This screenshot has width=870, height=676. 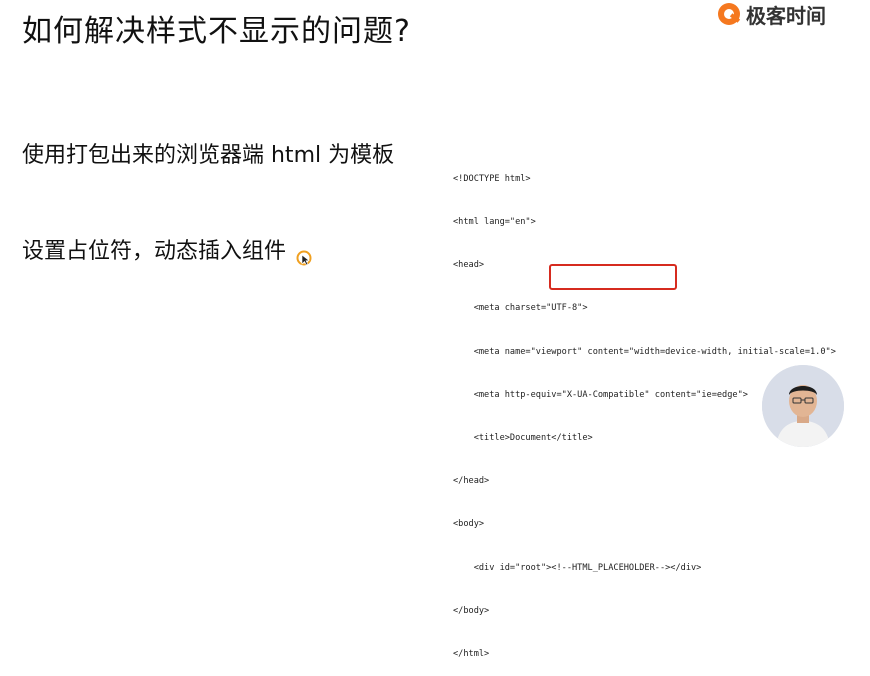 I want to click on brand-logo: 极客时间, so click(x=772, y=14).